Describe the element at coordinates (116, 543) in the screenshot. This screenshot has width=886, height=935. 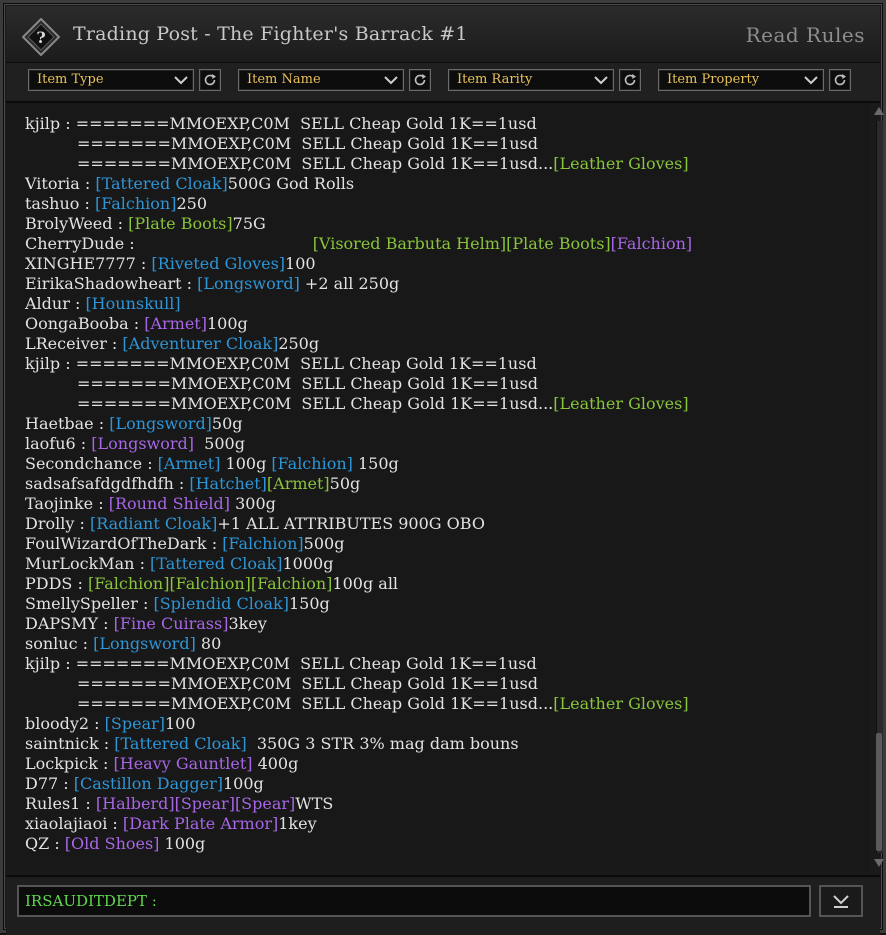
I see `chat-sender-name: FoulWizardOfTheDark` at that location.